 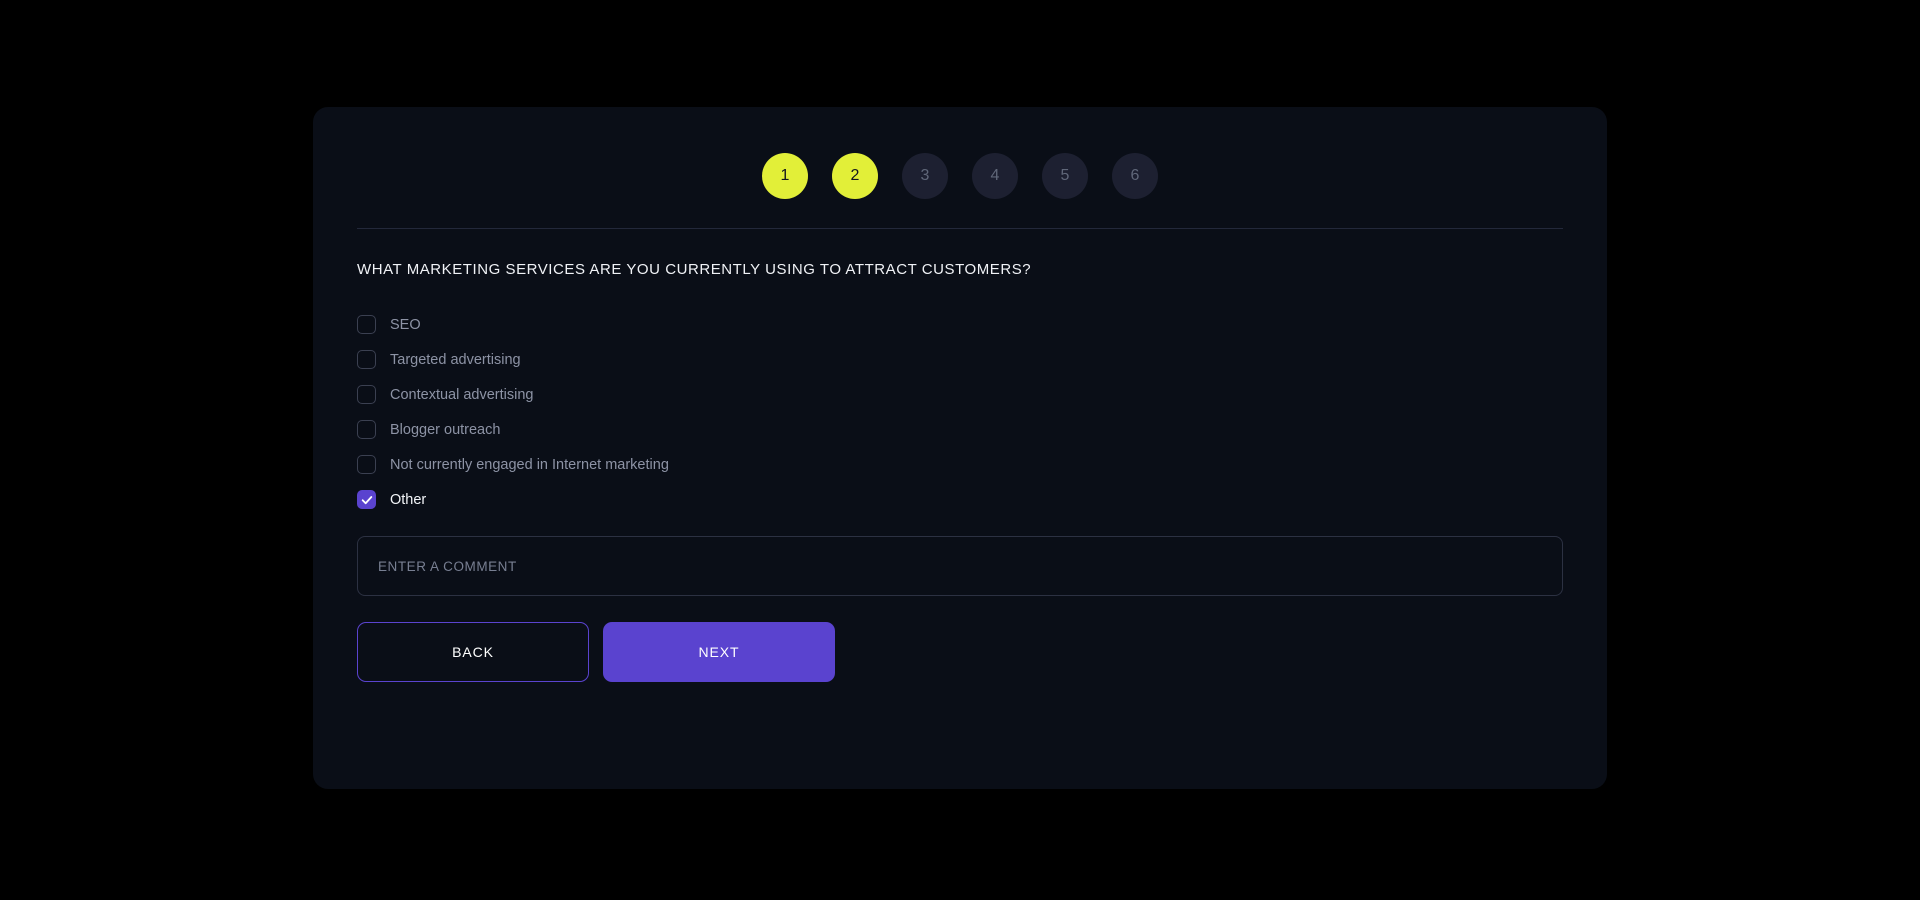 What do you see at coordinates (455, 359) in the screenshot?
I see `option-label: Targeted advertising` at bounding box center [455, 359].